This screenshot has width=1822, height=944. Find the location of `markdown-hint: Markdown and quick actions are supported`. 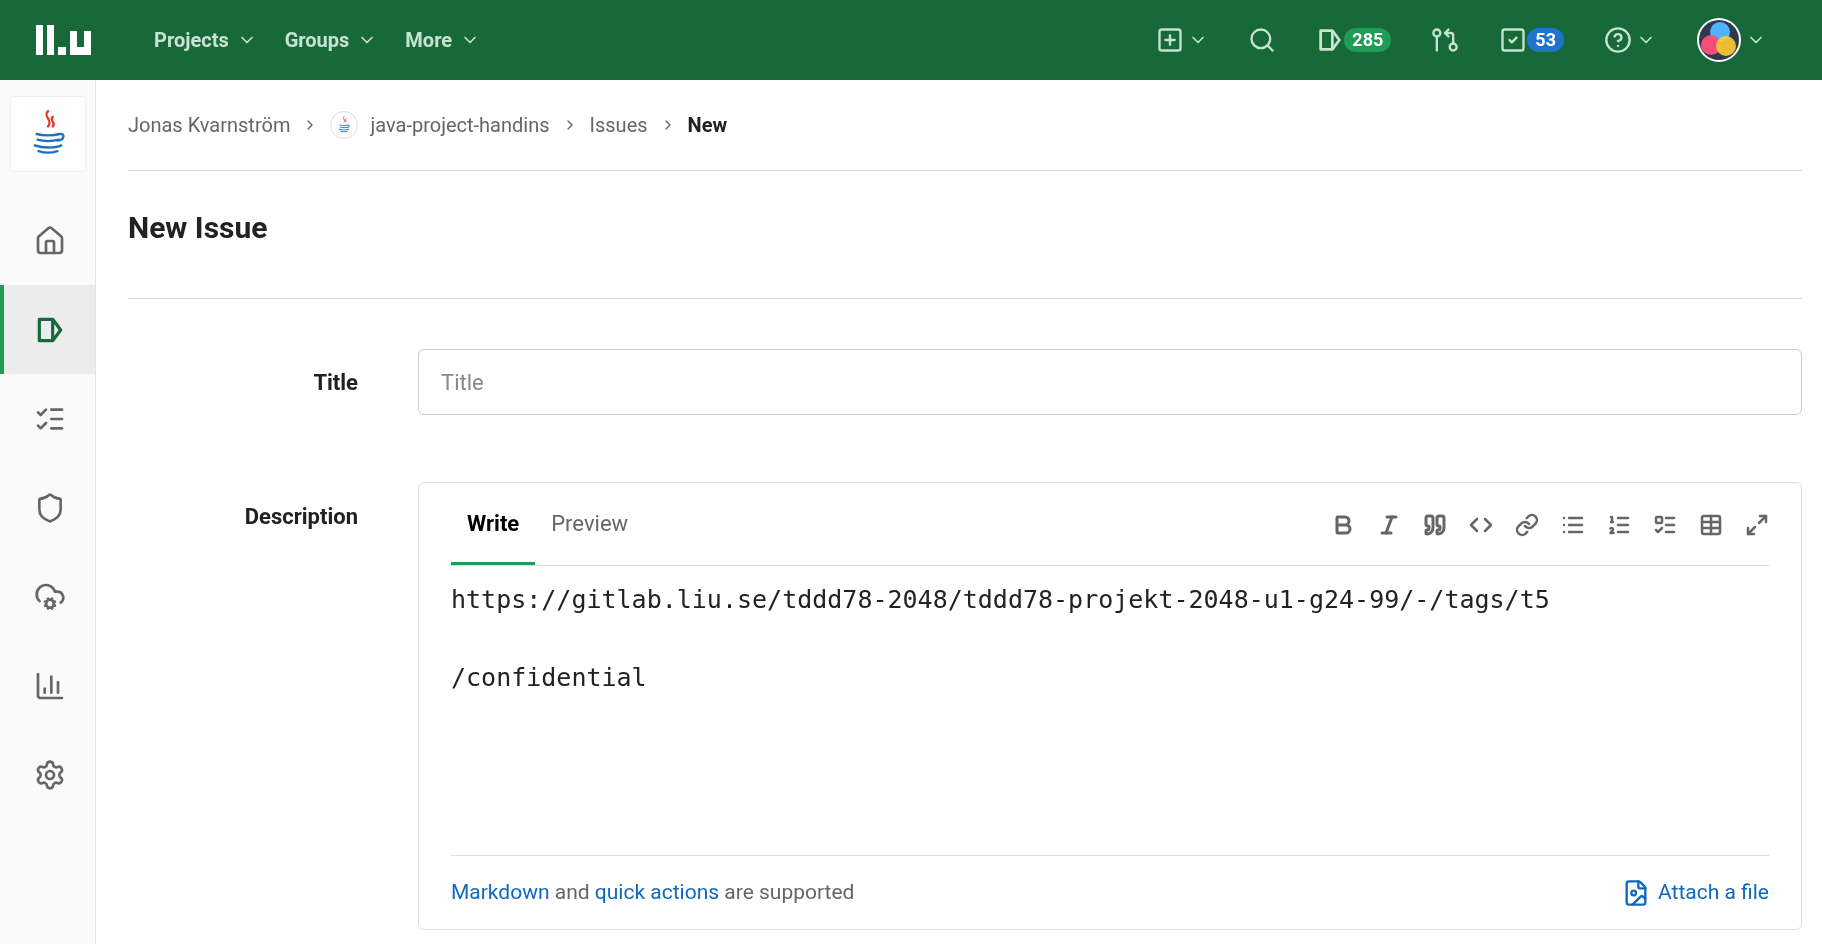

markdown-hint: Markdown and quick actions are supported is located at coordinates (653, 892).